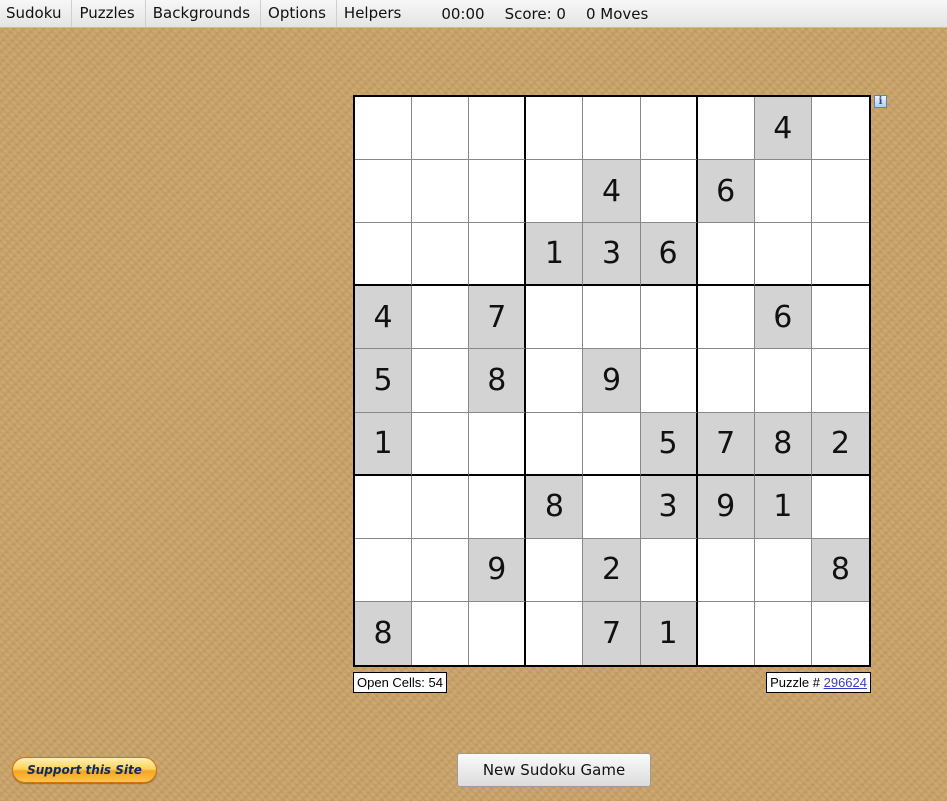 The width and height of the screenshot is (947, 801). What do you see at coordinates (374, 13) in the screenshot?
I see `menu-helpers: Helpers` at bounding box center [374, 13].